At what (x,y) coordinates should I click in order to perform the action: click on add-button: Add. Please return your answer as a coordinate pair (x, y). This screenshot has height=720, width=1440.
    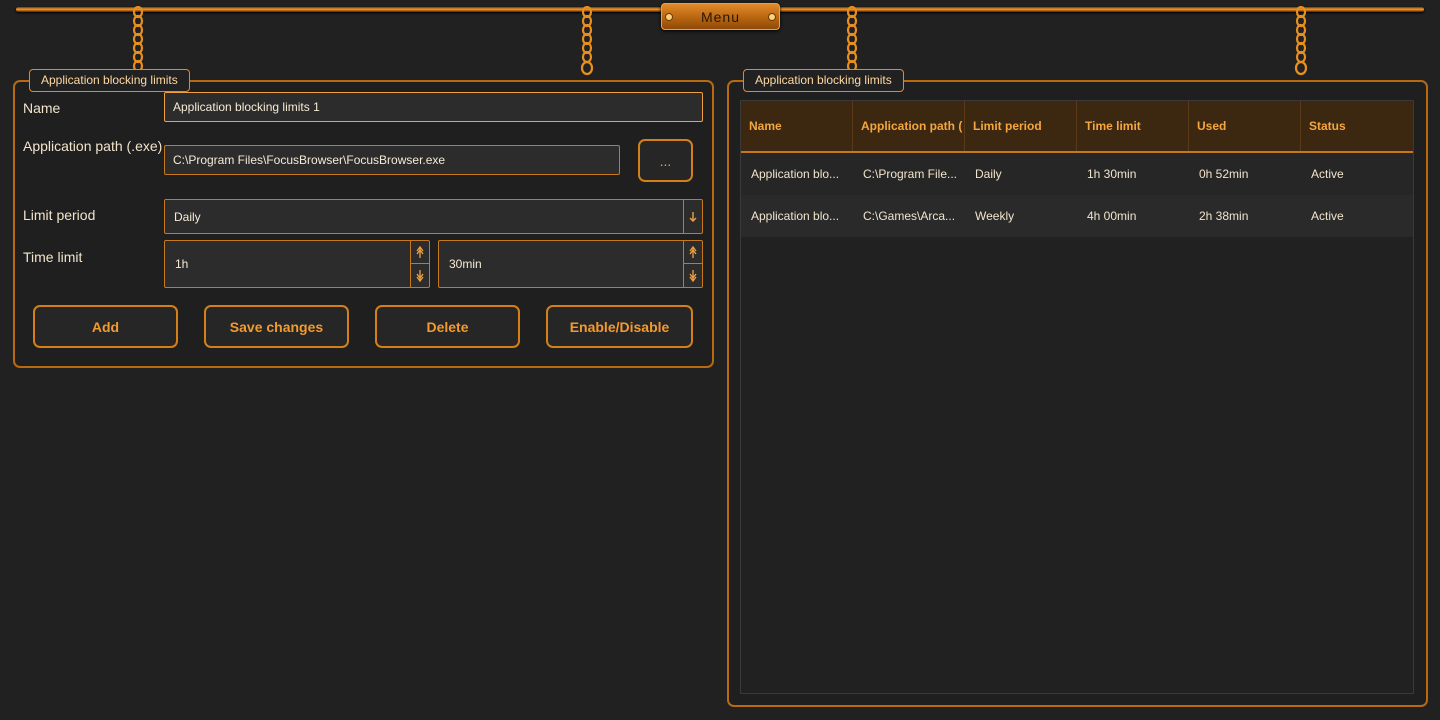
    Looking at the image, I should click on (105, 326).